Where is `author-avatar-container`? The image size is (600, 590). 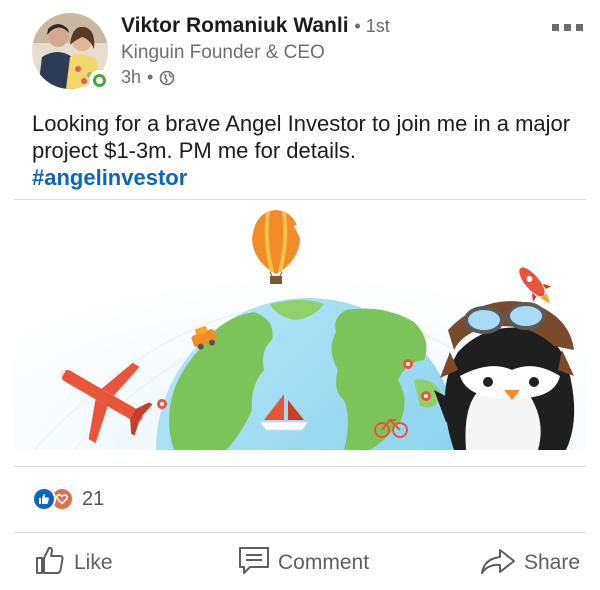 author-avatar-container is located at coordinates (70, 51).